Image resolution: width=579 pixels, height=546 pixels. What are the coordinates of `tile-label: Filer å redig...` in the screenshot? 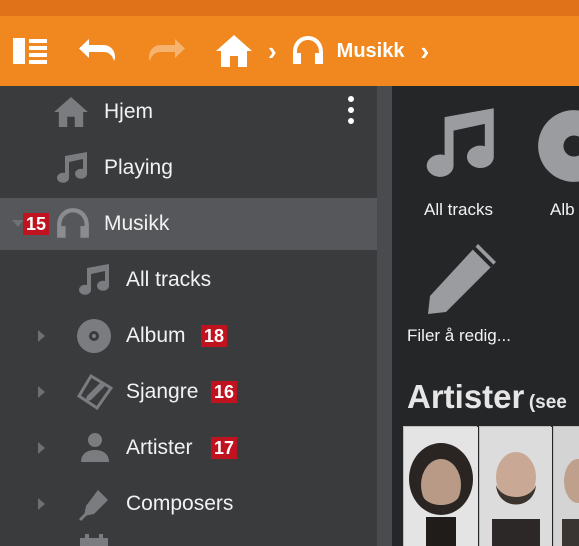 It's located at (459, 335).